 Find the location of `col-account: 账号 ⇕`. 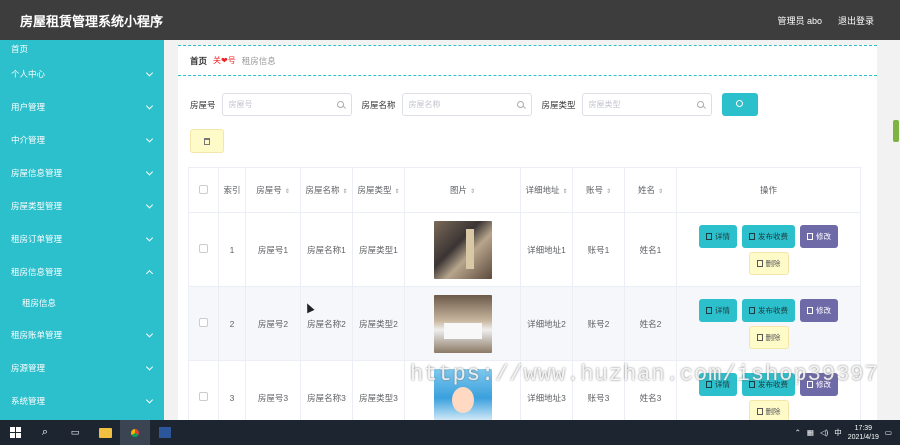

col-account: 账号 ⇕ is located at coordinates (598, 190).